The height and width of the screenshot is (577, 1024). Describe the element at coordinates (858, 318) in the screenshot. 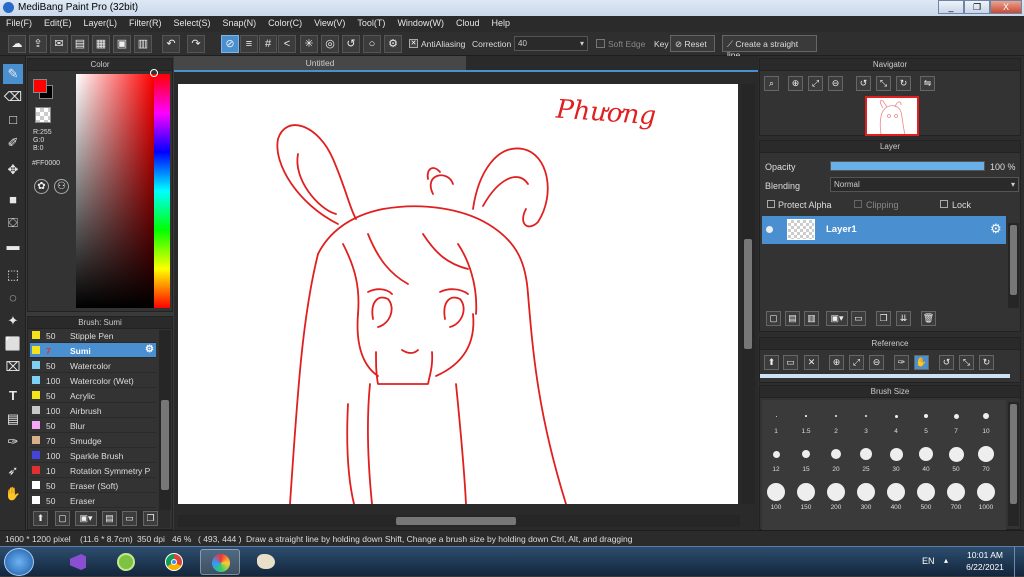

I see `layer-folder-icon: ▭` at that location.